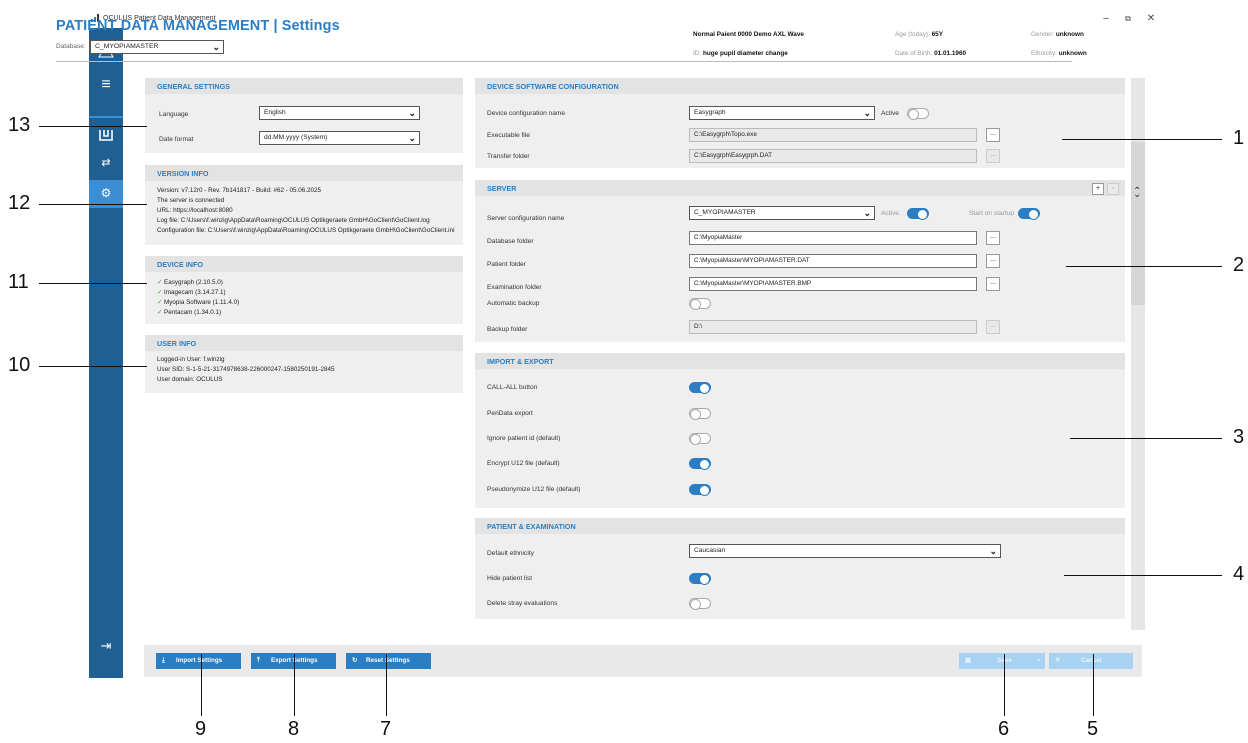  What do you see at coordinates (191, 293) in the screenshot?
I see `device-item: ✓ Imagecam (3.14.27.1)` at bounding box center [191, 293].